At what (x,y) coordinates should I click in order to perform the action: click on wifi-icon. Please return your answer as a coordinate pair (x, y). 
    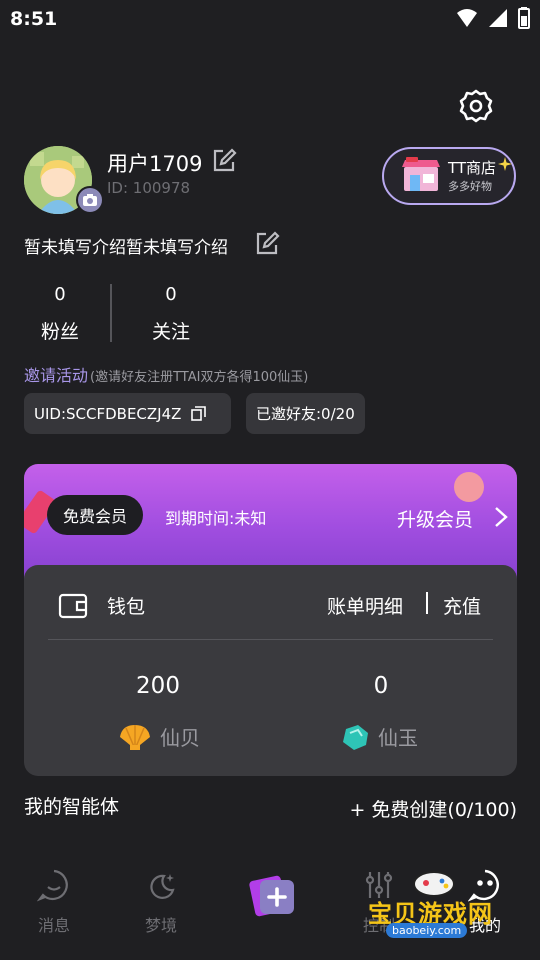
    Looking at the image, I should click on (467, 18).